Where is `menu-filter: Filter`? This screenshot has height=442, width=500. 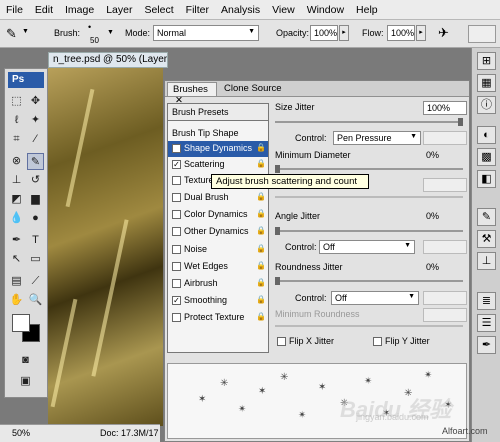
menu-filter: Filter is located at coordinates (197, 10).